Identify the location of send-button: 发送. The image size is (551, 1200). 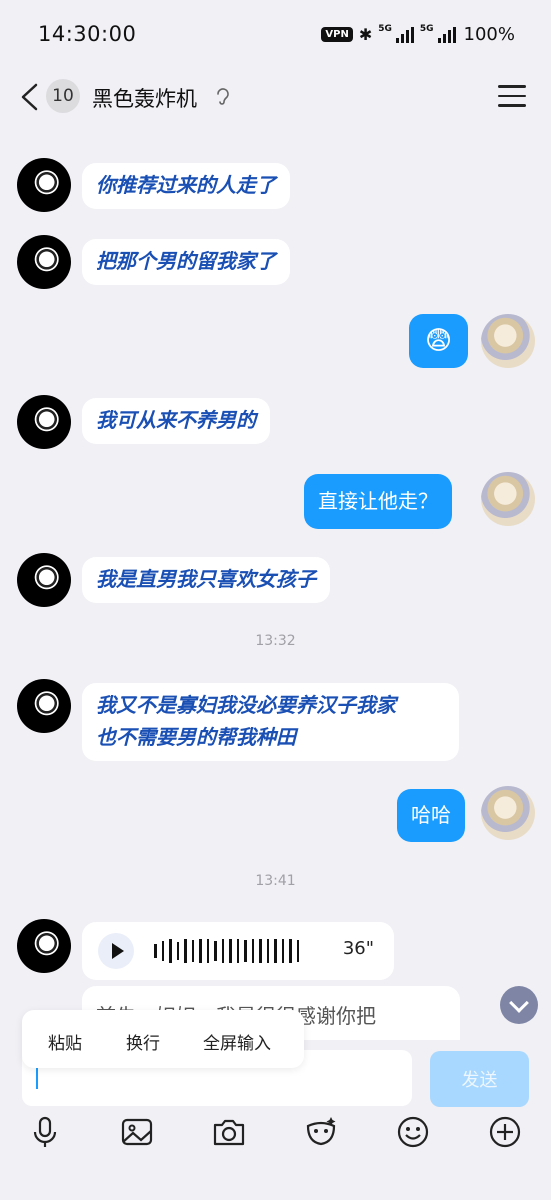
(479, 1079).